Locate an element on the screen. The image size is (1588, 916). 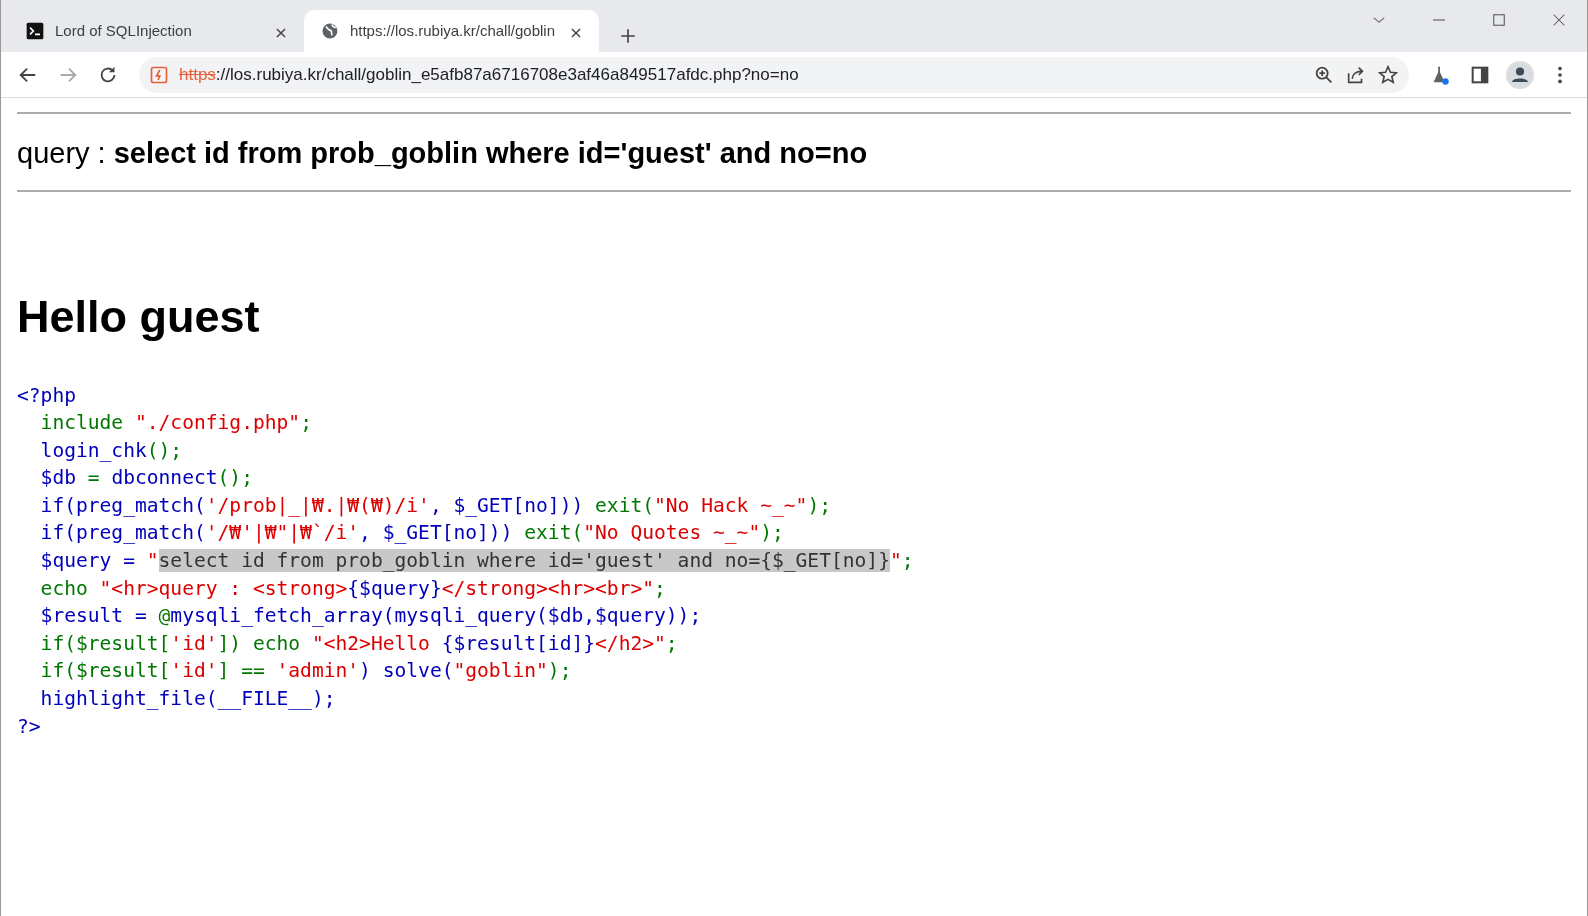
query-text: query : select id from prob_goblin where id='guest' and no=no is located at coordinates (443, 153).